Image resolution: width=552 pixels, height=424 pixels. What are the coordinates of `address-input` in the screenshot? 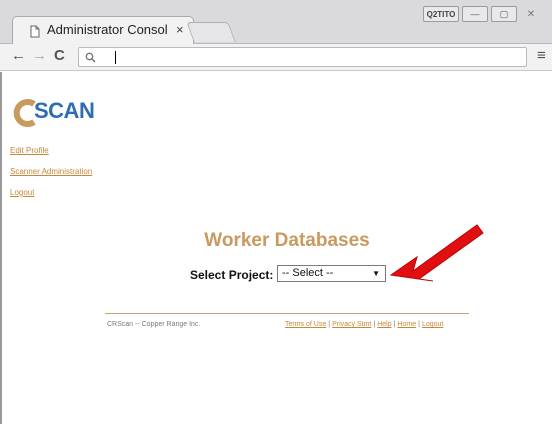 It's located at (310, 57).